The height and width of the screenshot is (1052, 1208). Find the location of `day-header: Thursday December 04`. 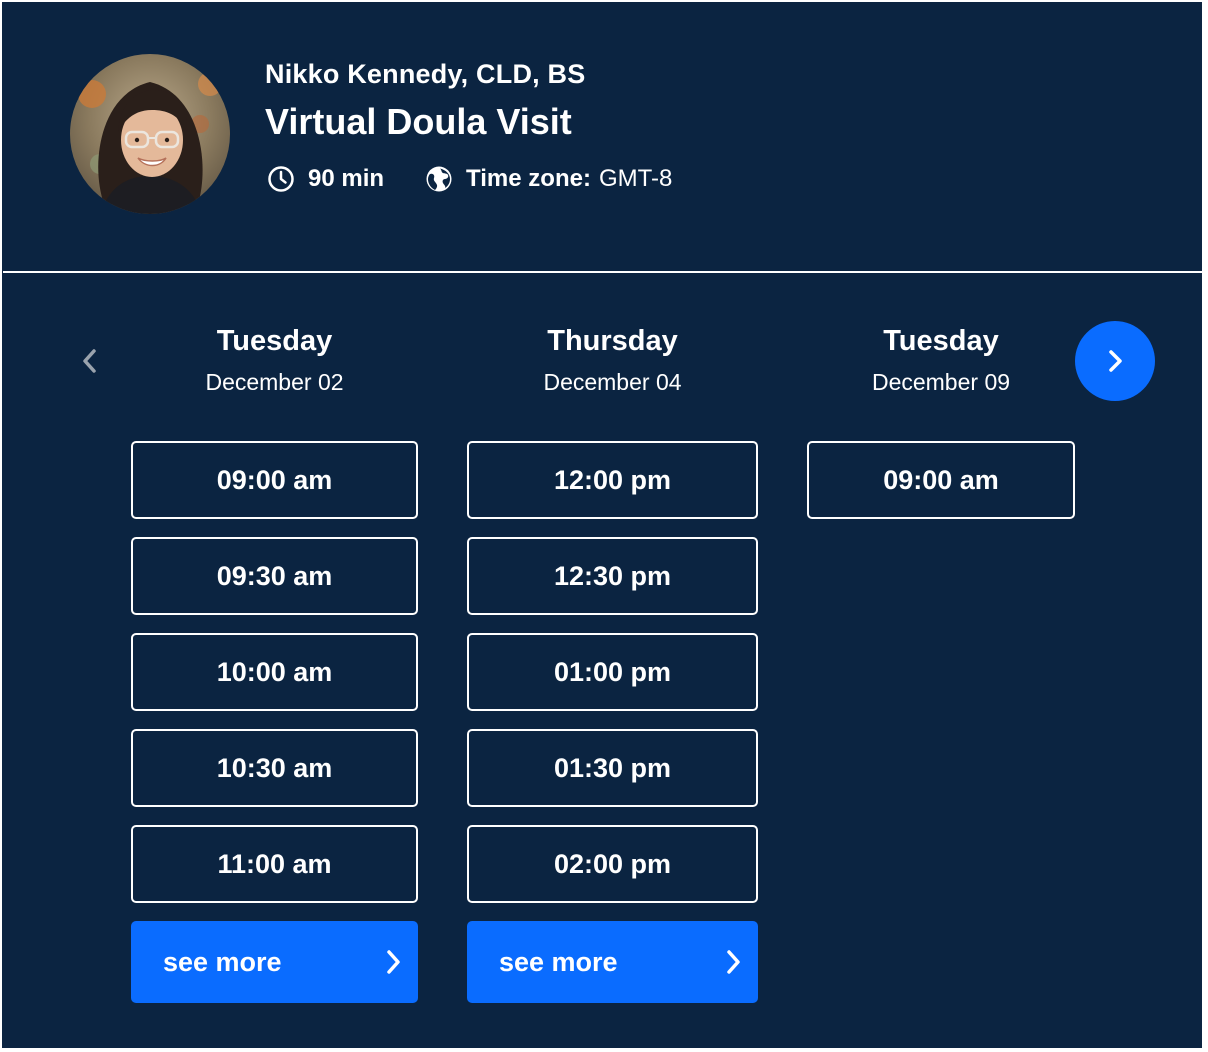

day-header: Thursday December 04 is located at coordinates (612, 359).